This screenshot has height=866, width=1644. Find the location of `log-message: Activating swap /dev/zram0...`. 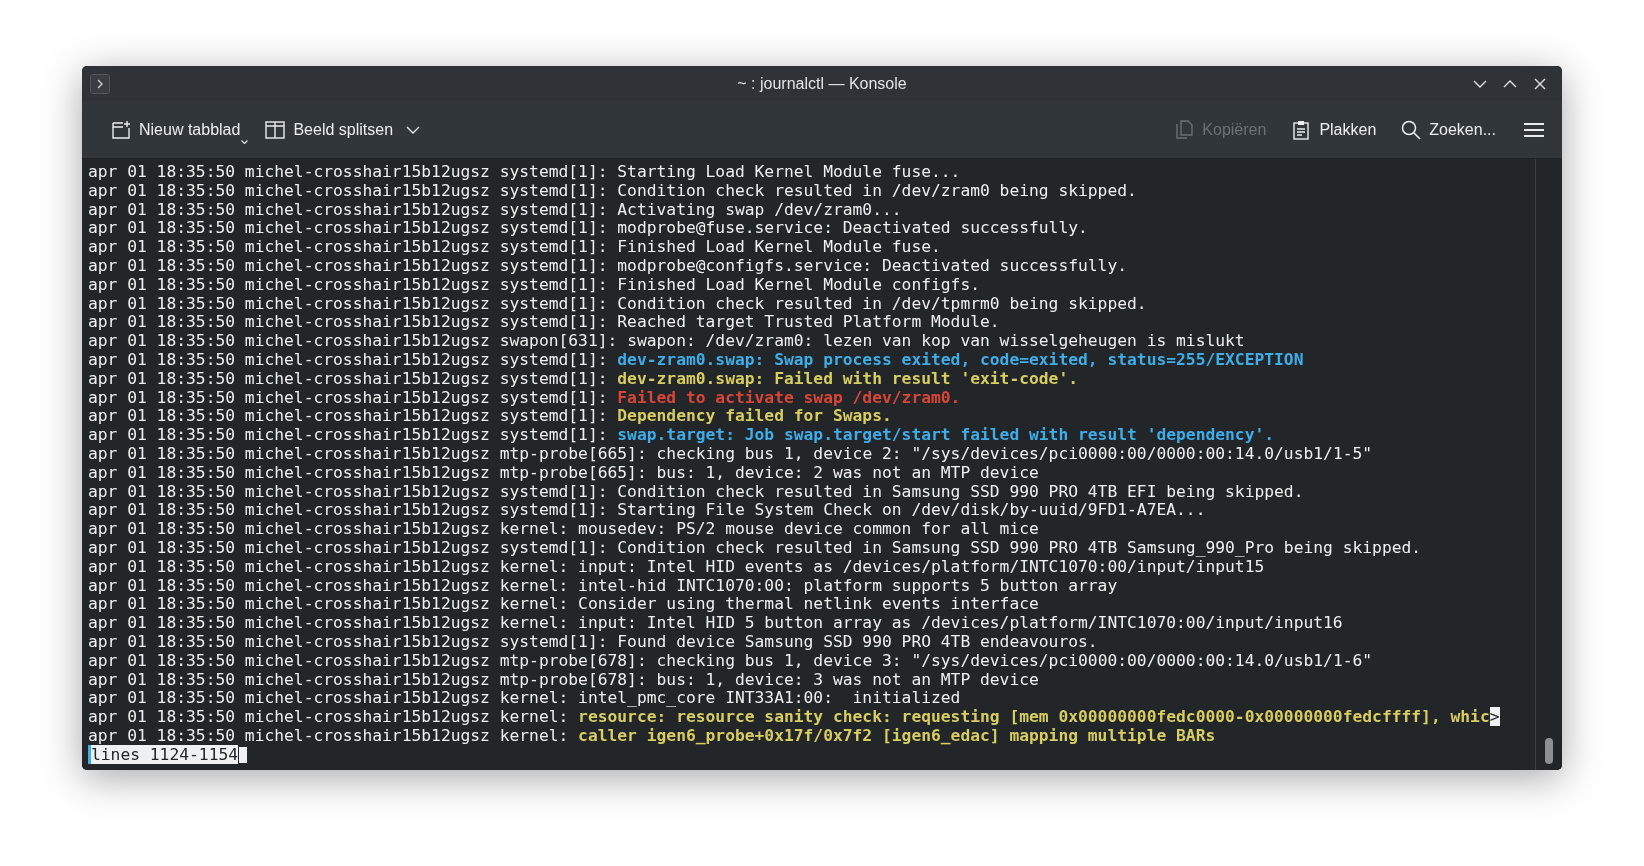

log-message: Activating swap /dev/zram0... is located at coordinates (759, 209).